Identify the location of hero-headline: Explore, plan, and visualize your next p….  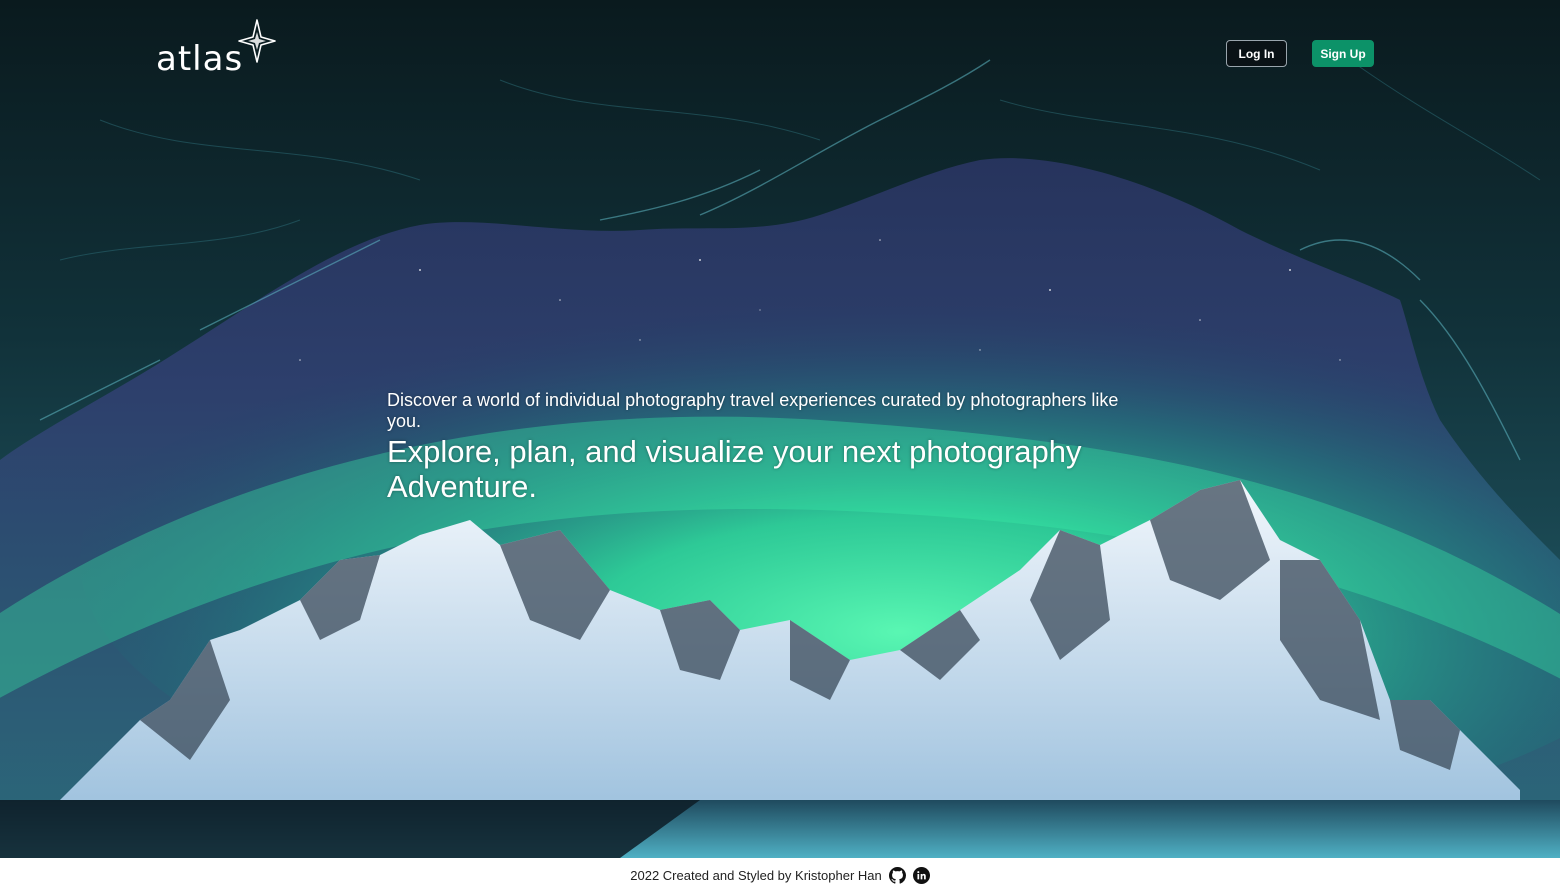
(734, 469).